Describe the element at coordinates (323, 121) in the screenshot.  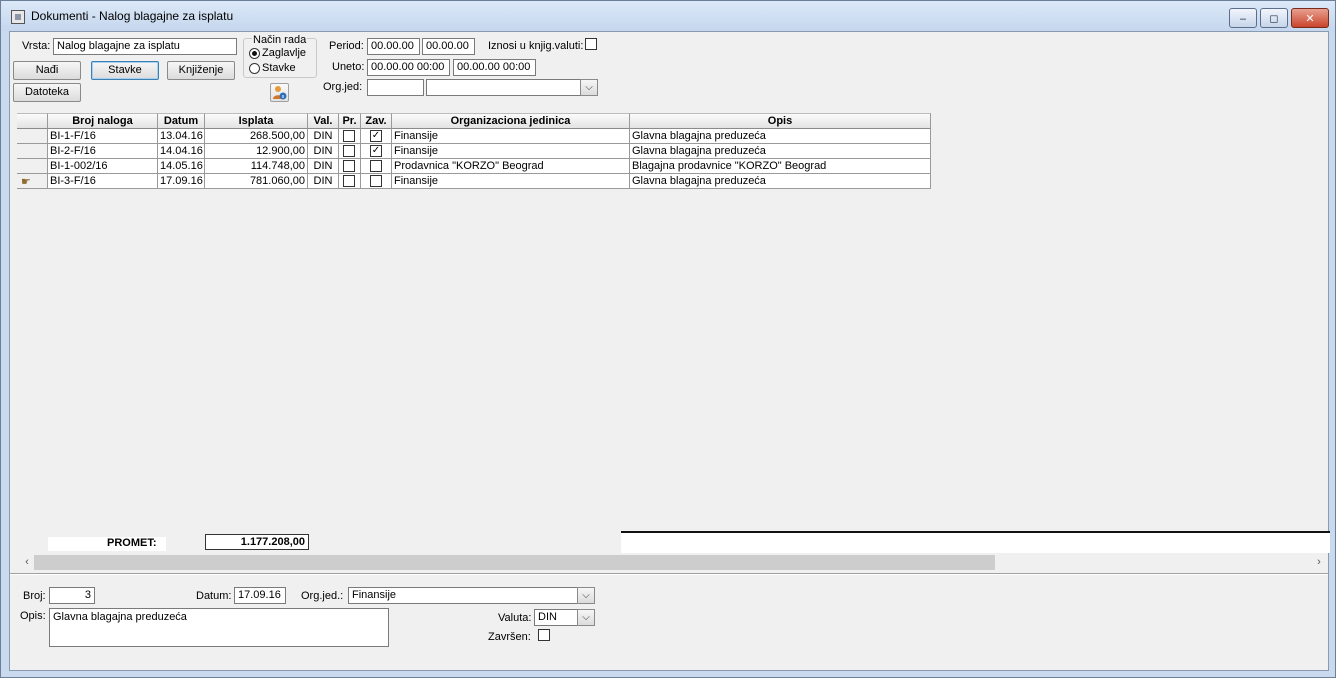
I see `col-val: Val.` at that location.